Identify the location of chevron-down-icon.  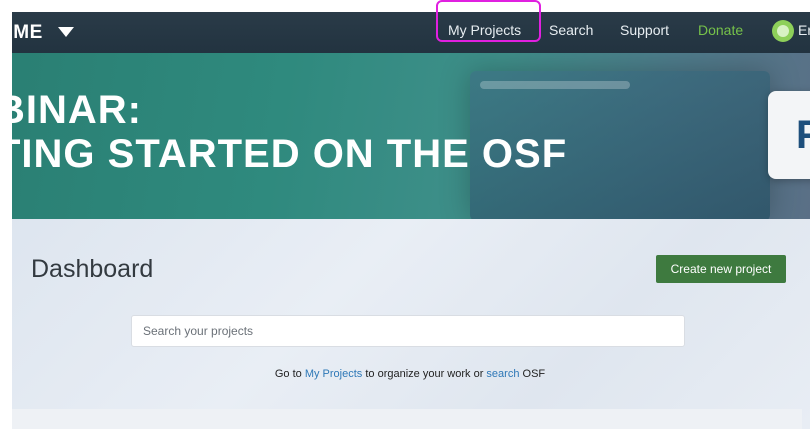
(66, 32).